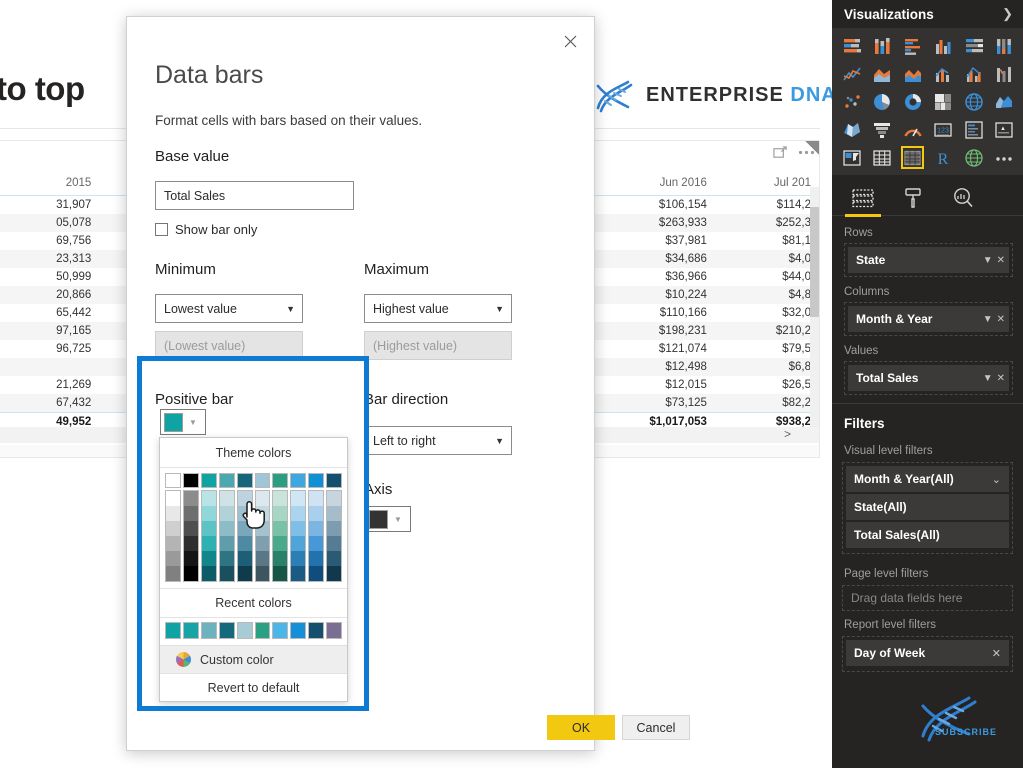 This screenshot has height=768, width=1023. I want to click on field-well-slot: Total Sales ▼ ✕, so click(928, 378).